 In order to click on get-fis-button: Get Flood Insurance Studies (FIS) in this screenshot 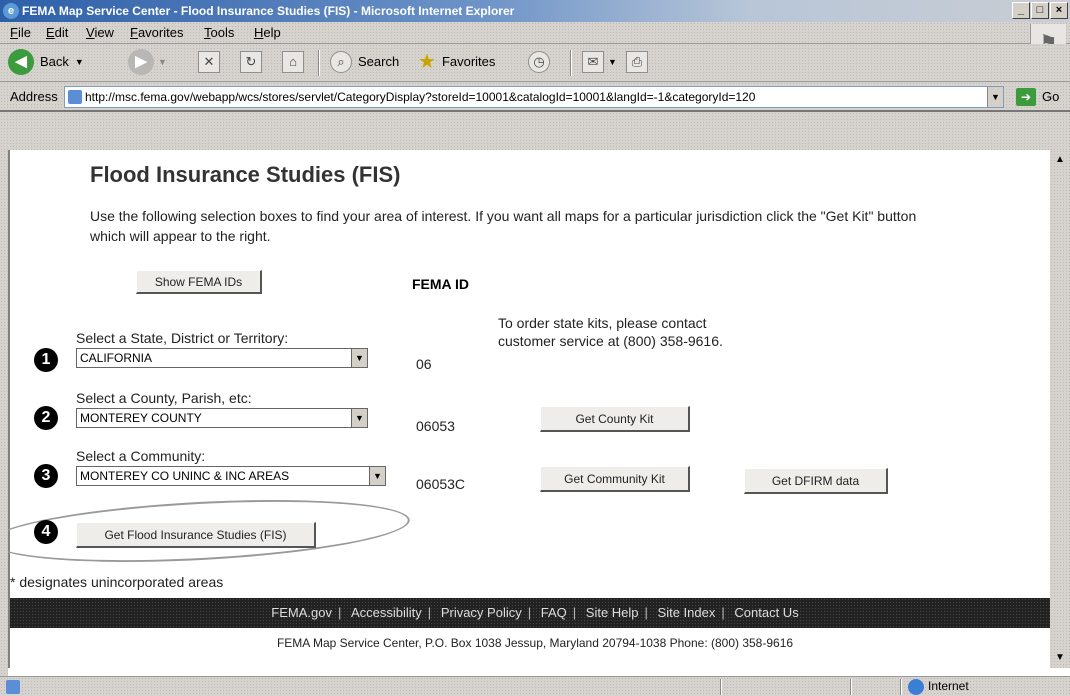, I will do `click(196, 535)`.